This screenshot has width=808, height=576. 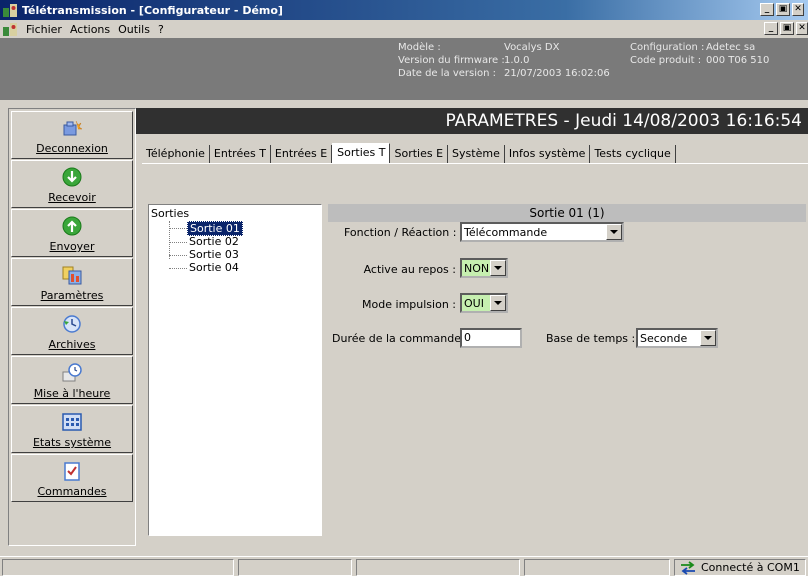 What do you see at coordinates (10, 10) in the screenshot?
I see `app-icon` at bounding box center [10, 10].